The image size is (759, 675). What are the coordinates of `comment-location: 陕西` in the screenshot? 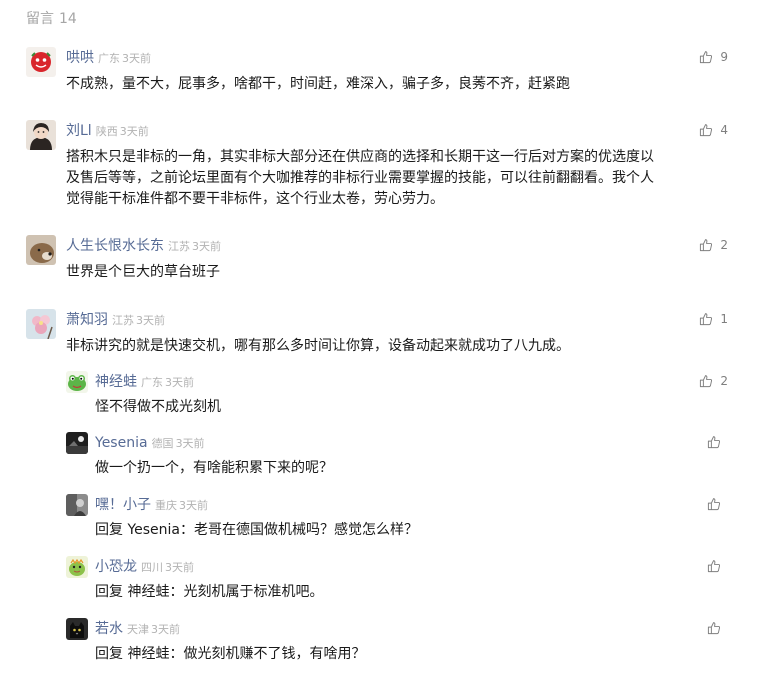 It's located at (106, 131).